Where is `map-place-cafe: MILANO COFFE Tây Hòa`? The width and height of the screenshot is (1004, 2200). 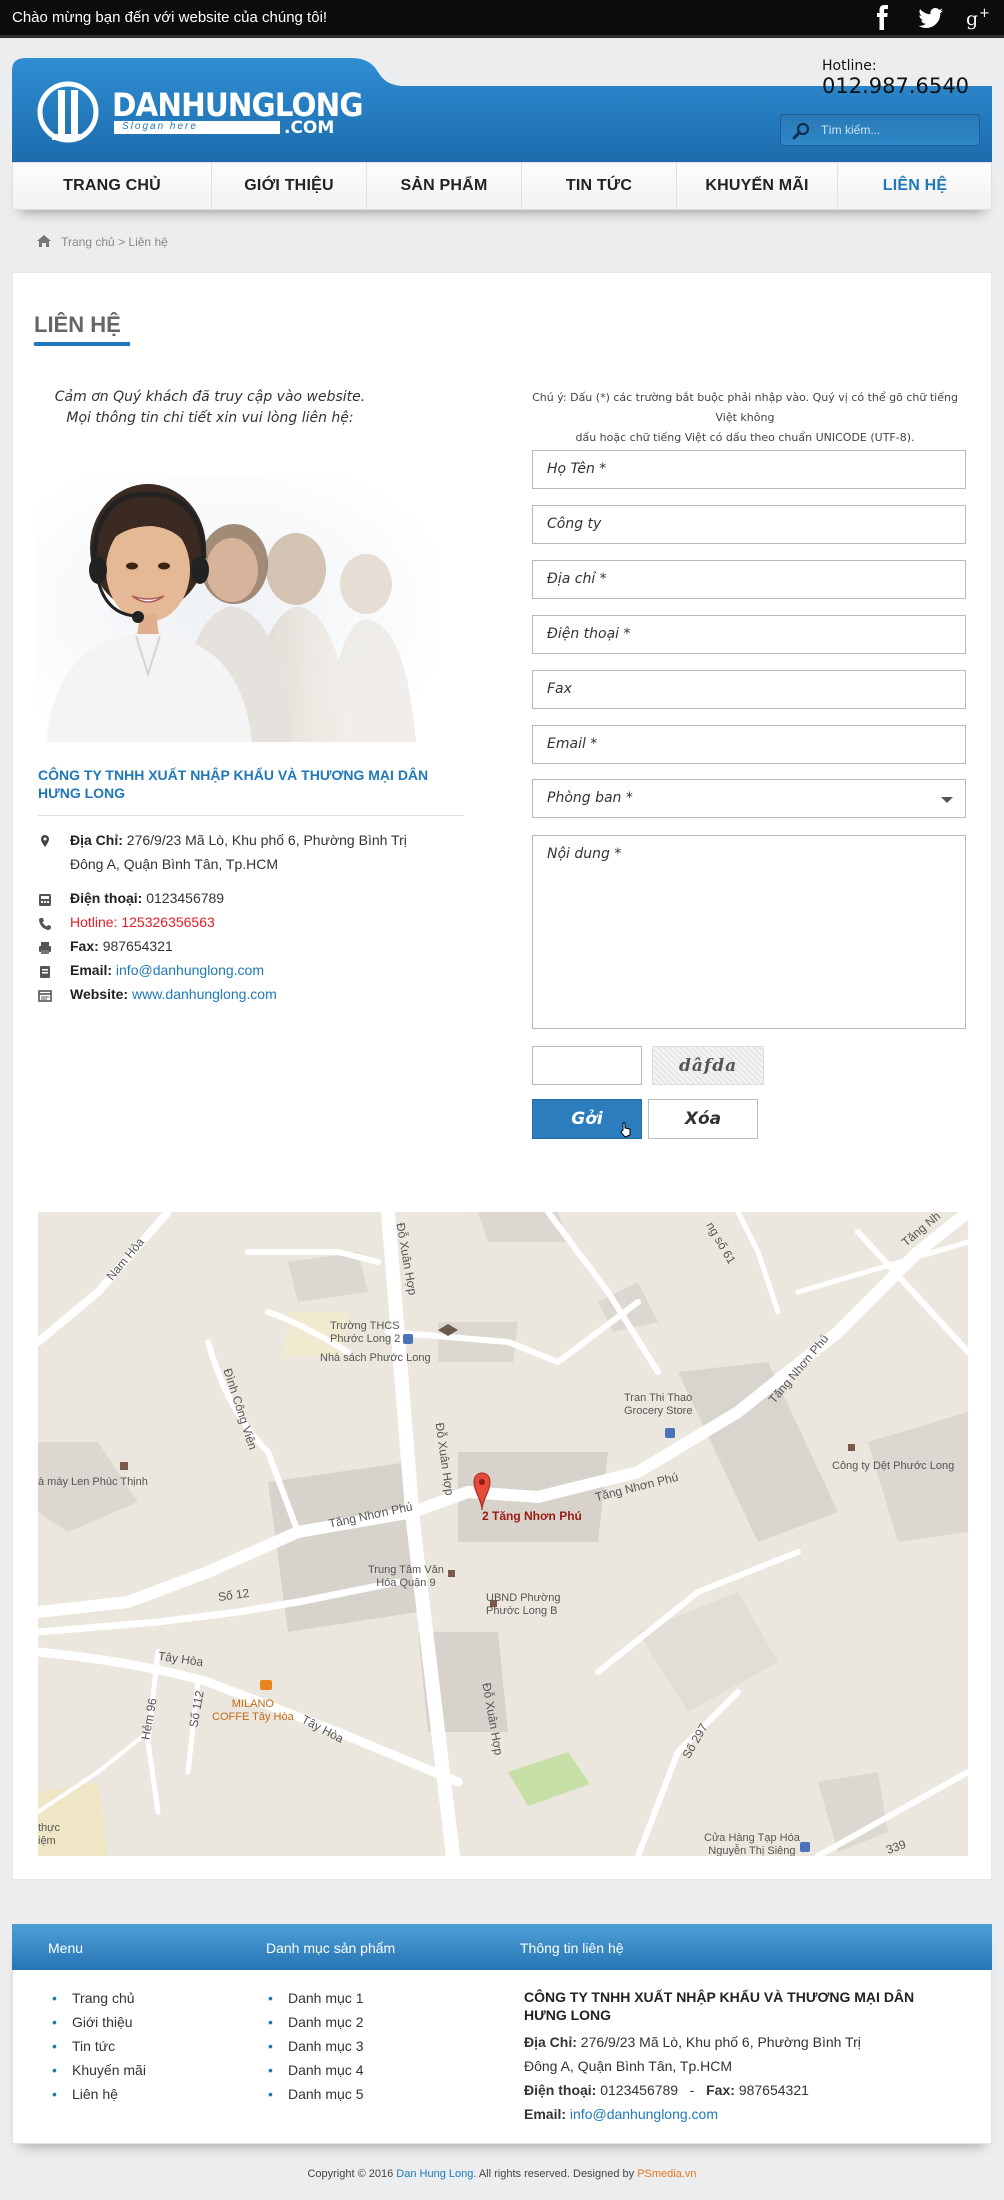 map-place-cafe: MILANO COFFE Tây Hòa is located at coordinates (253, 1711).